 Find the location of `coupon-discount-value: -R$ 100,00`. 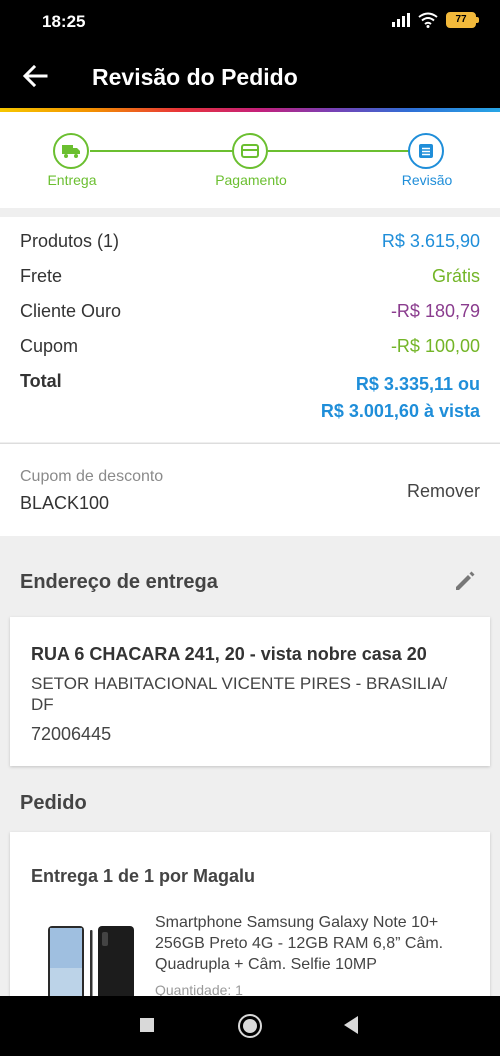

coupon-discount-value: -R$ 100,00 is located at coordinates (435, 346).